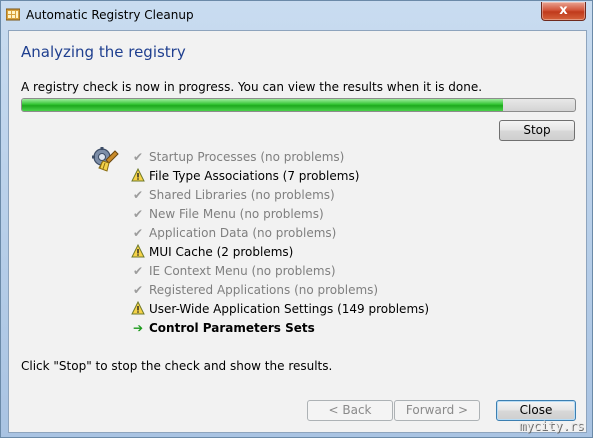  What do you see at coordinates (242, 195) in the screenshot?
I see `check-item-label: Shared Libraries (no problems)` at bounding box center [242, 195].